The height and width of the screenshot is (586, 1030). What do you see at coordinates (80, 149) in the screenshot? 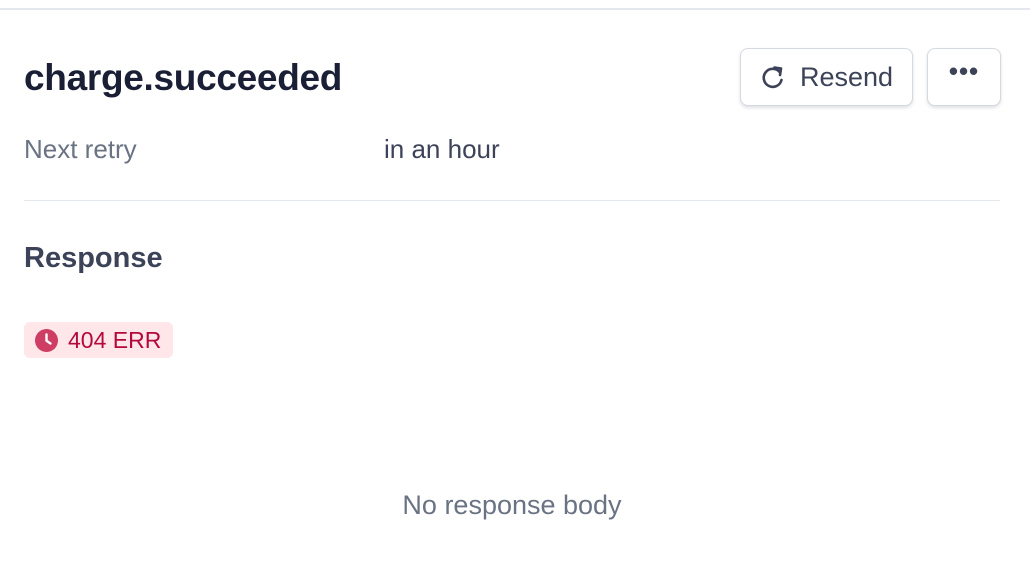
I see `next-retry-label: Next retry` at bounding box center [80, 149].